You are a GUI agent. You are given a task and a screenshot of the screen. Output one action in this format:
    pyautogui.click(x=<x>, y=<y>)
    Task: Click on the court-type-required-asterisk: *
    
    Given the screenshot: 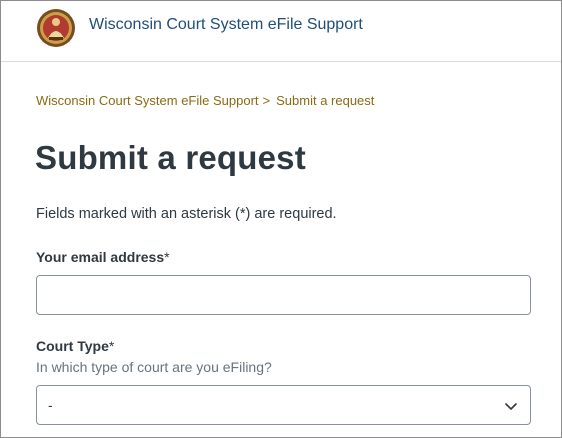 What is the action you would take?
    pyautogui.click(x=111, y=346)
    